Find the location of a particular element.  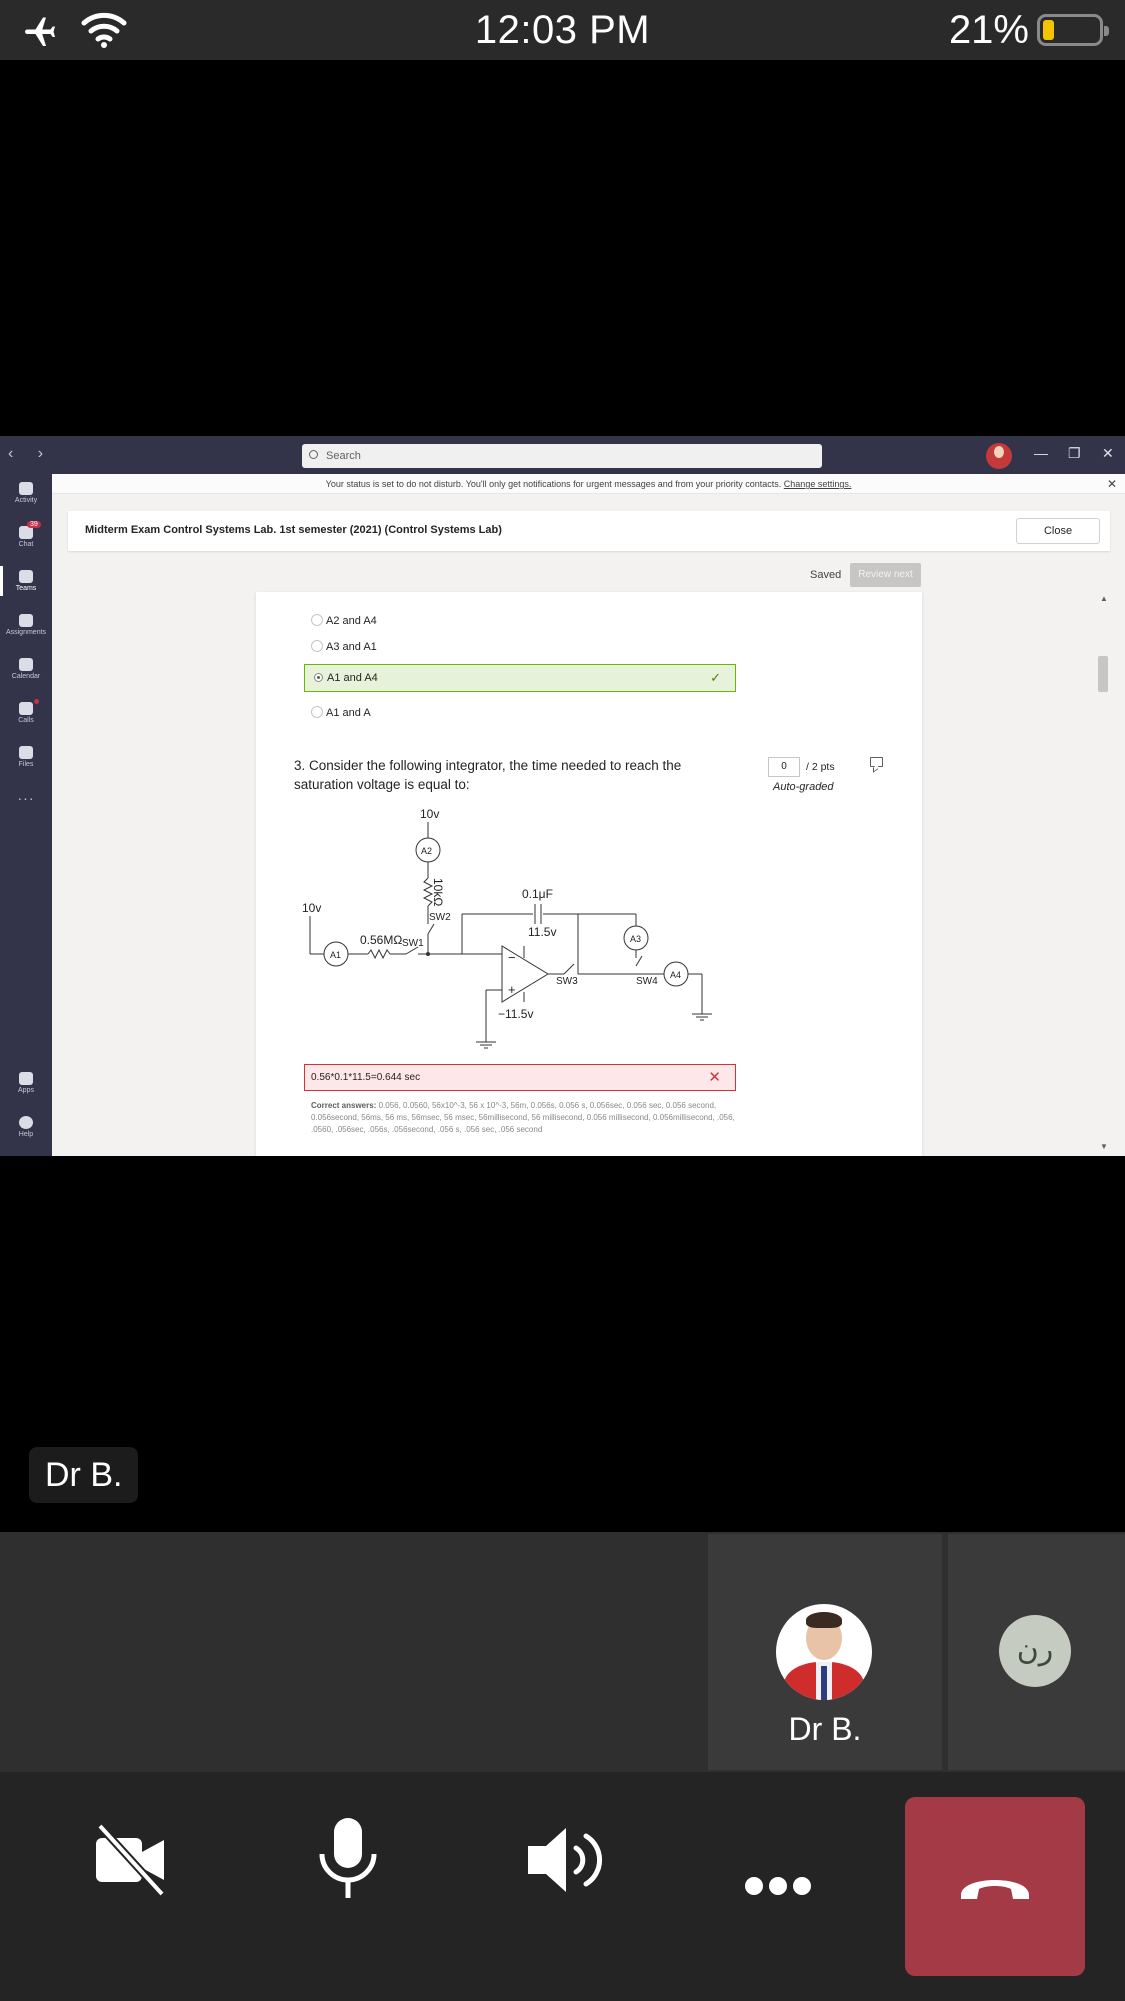

close-button: Close is located at coordinates (1058, 531).